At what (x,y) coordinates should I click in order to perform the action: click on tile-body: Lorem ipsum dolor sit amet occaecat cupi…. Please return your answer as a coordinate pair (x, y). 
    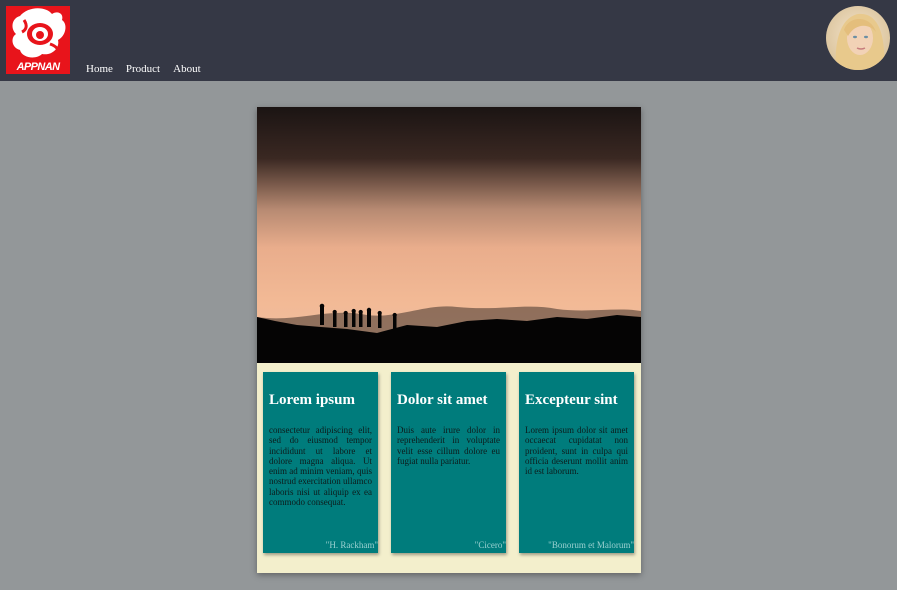
    Looking at the image, I should click on (576, 451).